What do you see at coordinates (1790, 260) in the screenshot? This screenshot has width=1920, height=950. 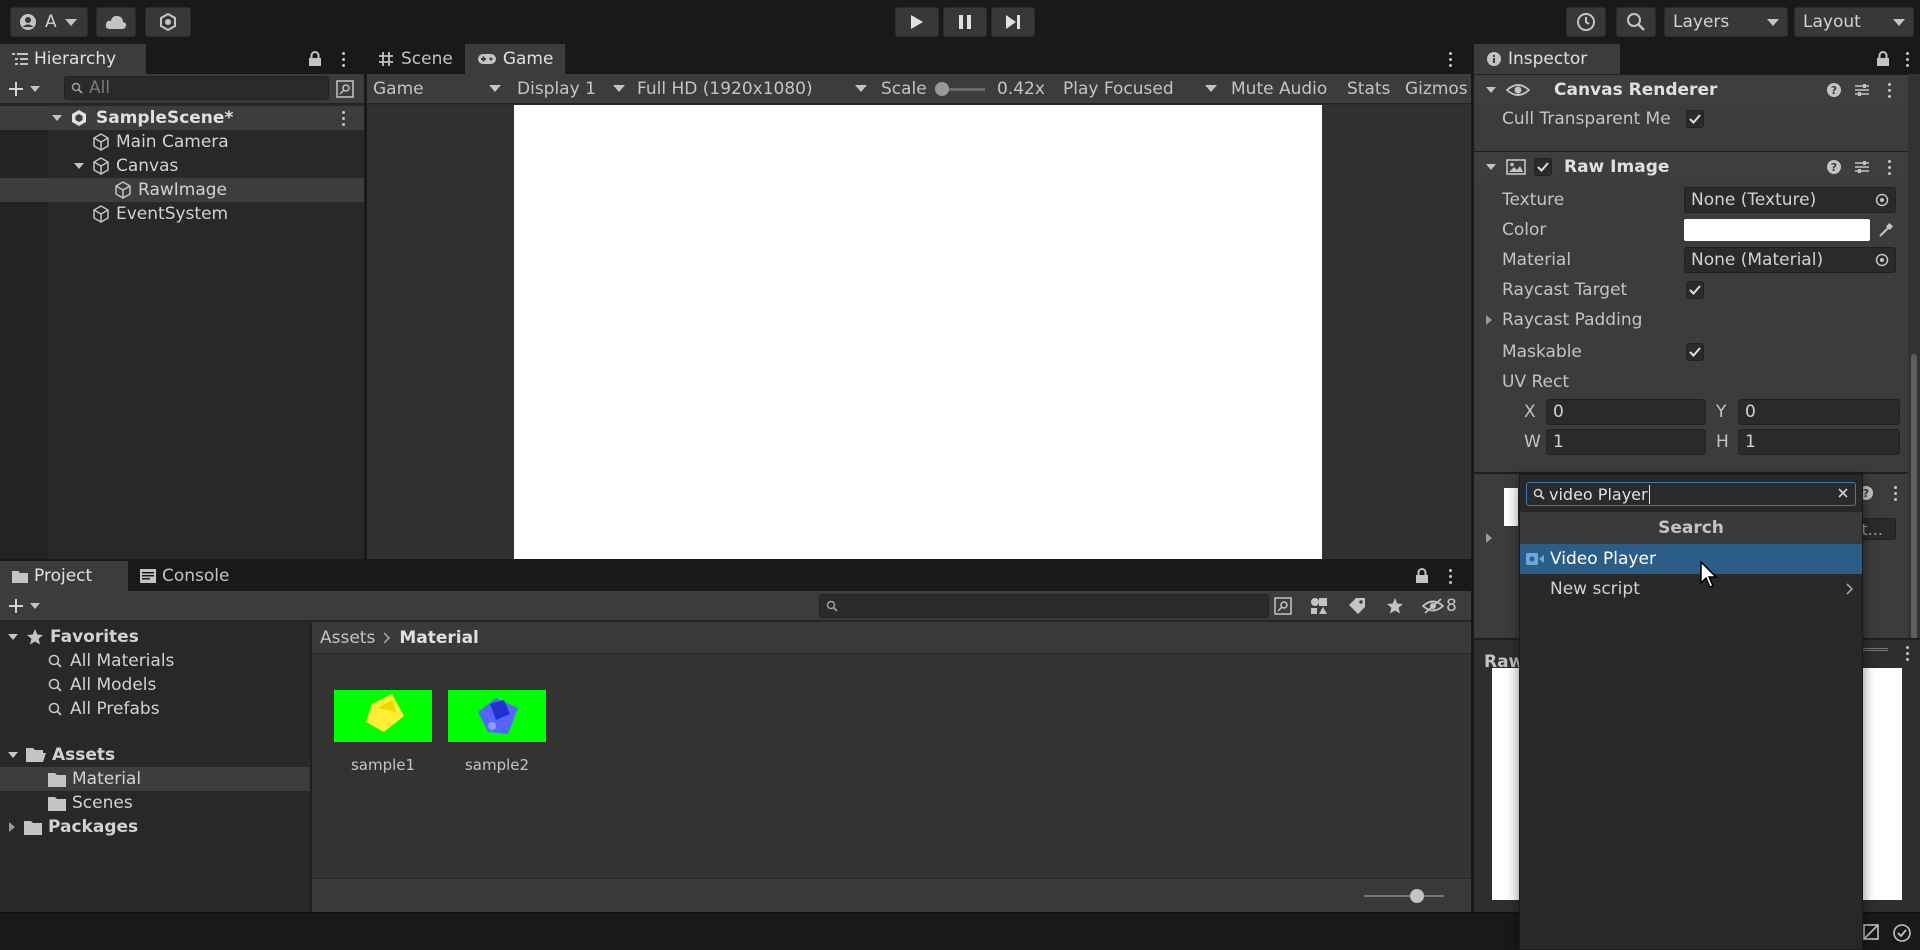 I see `material-object-field: None (Material)` at bounding box center [1790, 260].